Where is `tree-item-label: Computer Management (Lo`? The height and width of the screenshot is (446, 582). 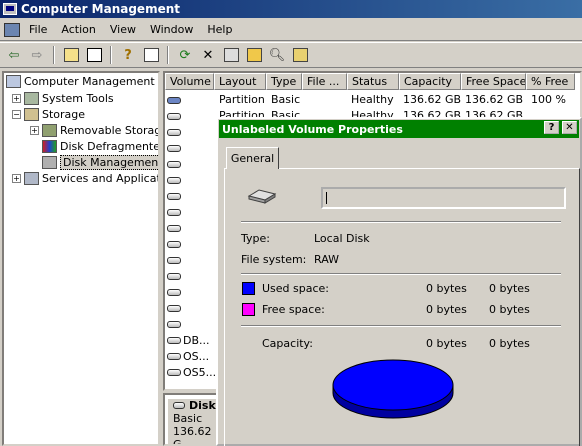
tree-item-label: Computer Management (Lo is located at coordinates (92, 81).